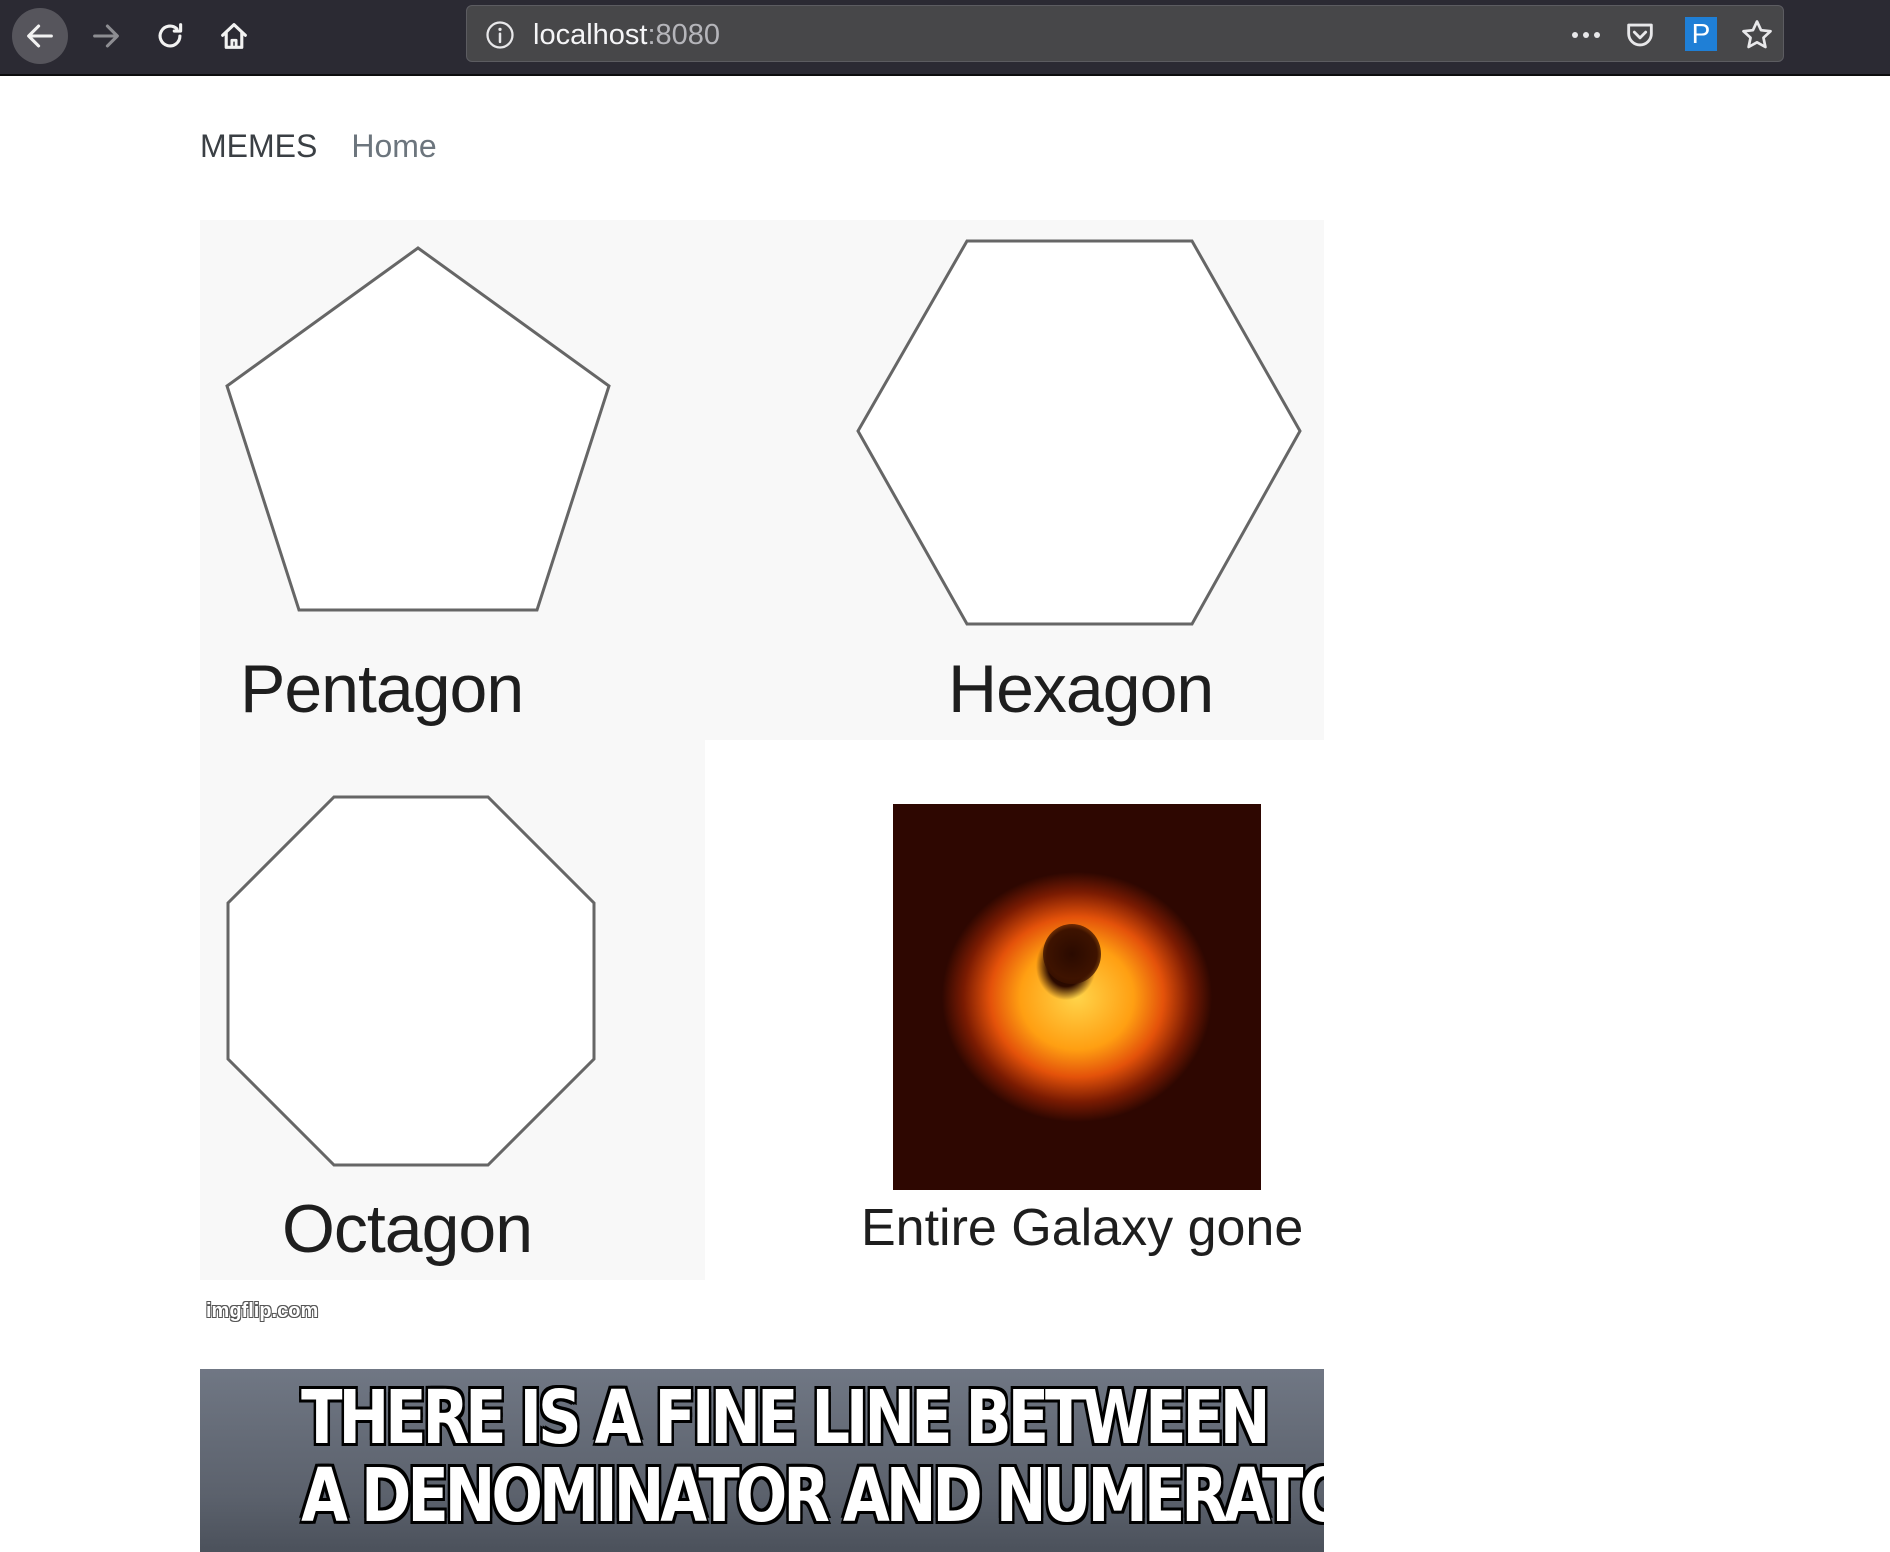  I want to click on reload-icon, so click(170, 35).